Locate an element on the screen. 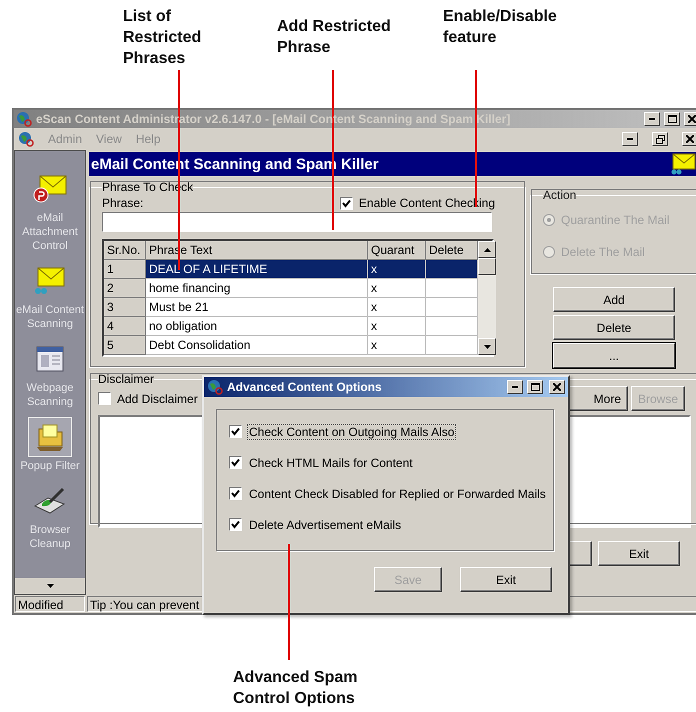 The height and width of the screenshot is (712, 696). table-cell: Debt Consolidation is located at coordinates (257, 345).